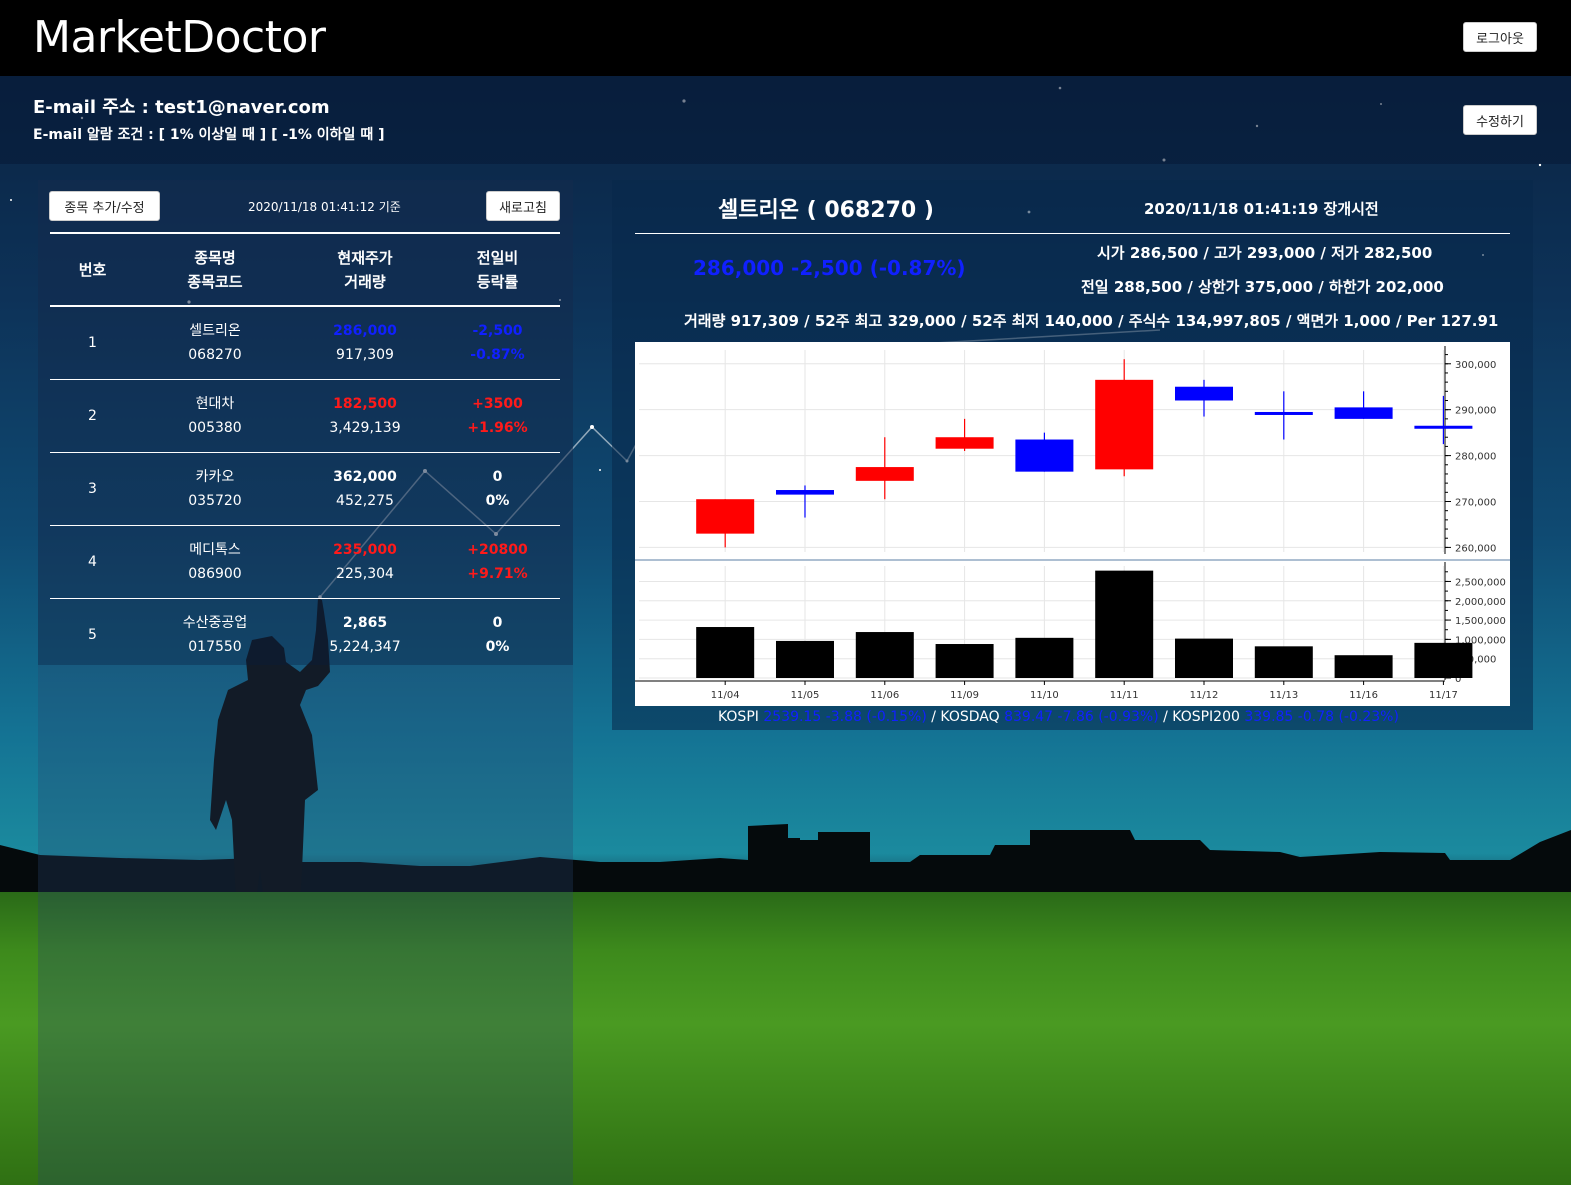 The width and height of the screenshot is (1571, 1185). What do you see at coordinates (845, 717) in the screenshot?
I see `kospi-value: 2539.15 -3.88 (-0.15%)` at bounding box center [845, 717].